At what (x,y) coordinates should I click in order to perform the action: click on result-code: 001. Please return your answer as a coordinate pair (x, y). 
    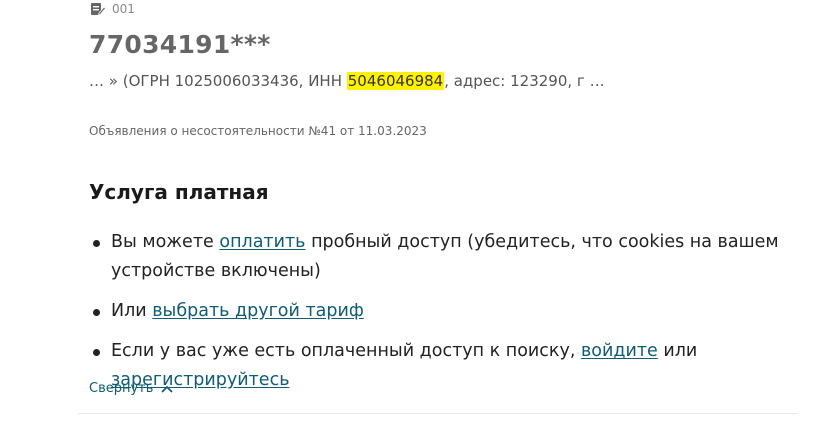
    Looking at the image, I should click on (123, 9).